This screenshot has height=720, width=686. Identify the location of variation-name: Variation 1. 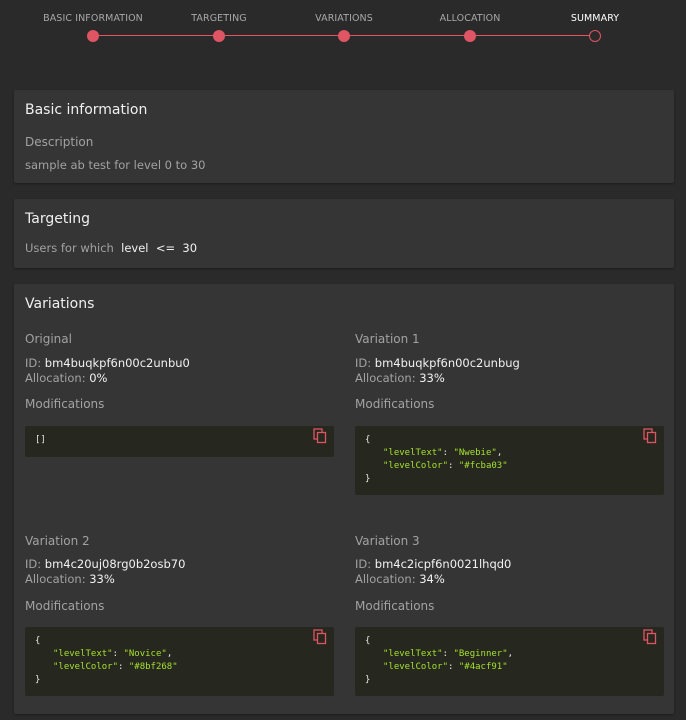
(387, 339).